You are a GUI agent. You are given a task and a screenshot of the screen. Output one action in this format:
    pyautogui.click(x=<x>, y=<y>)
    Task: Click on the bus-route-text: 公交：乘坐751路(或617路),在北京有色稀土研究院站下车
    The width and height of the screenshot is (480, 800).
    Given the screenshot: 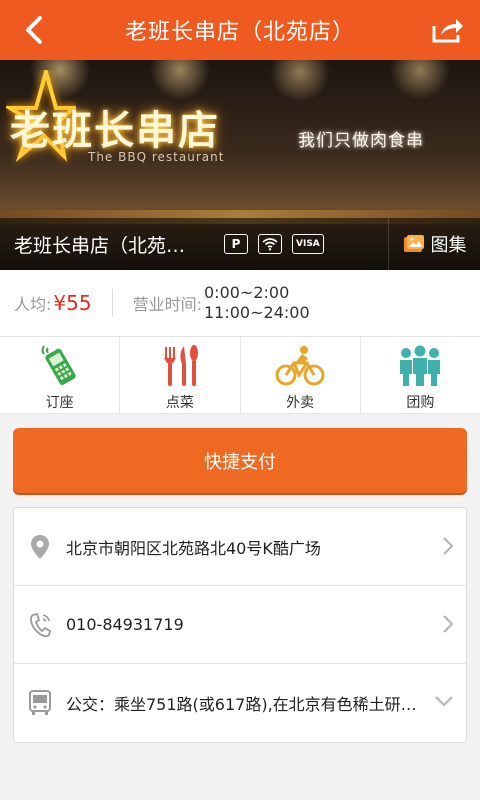 What is the action you would take?
    pyautogui.click(x=244, y=704)
    